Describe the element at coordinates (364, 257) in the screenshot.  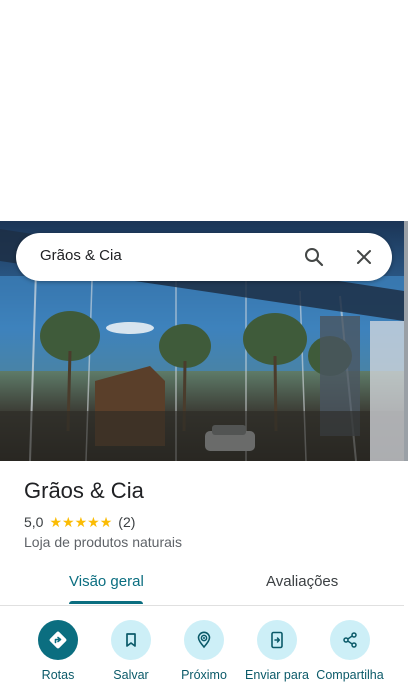
I see `close-icon` at that location.